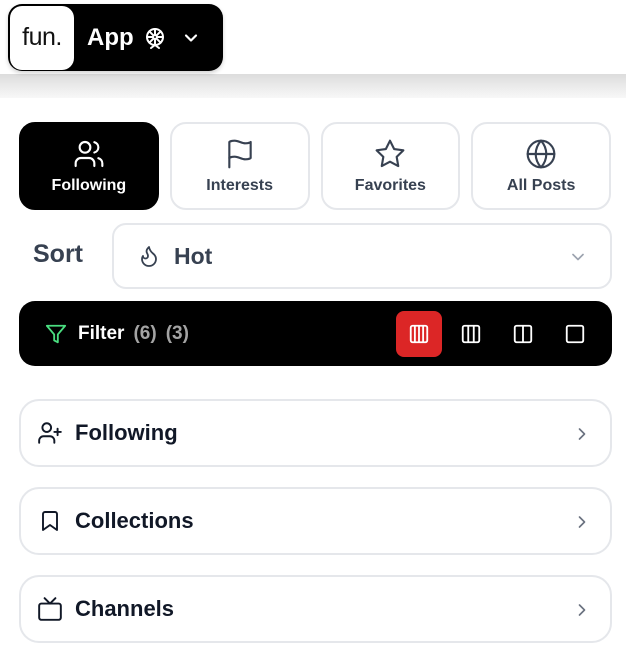  I want to click on tab-favorites: Favorites, so click(390, 166).